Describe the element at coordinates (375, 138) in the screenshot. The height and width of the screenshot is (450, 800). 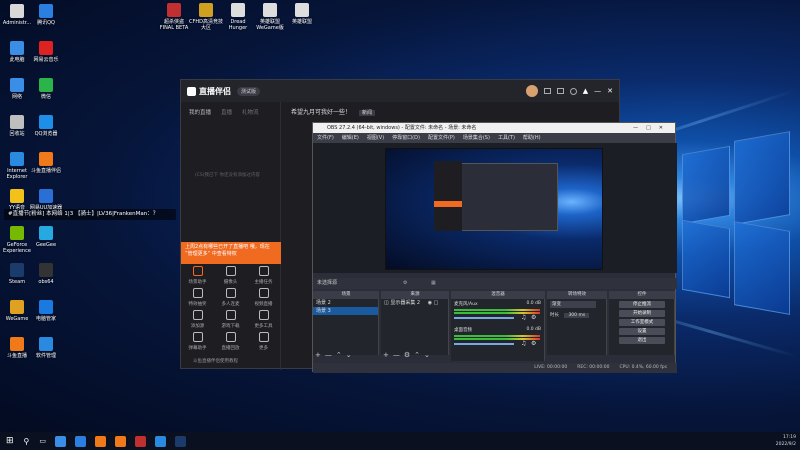
I see `obs-menu-item: 视图(V)` at that location.